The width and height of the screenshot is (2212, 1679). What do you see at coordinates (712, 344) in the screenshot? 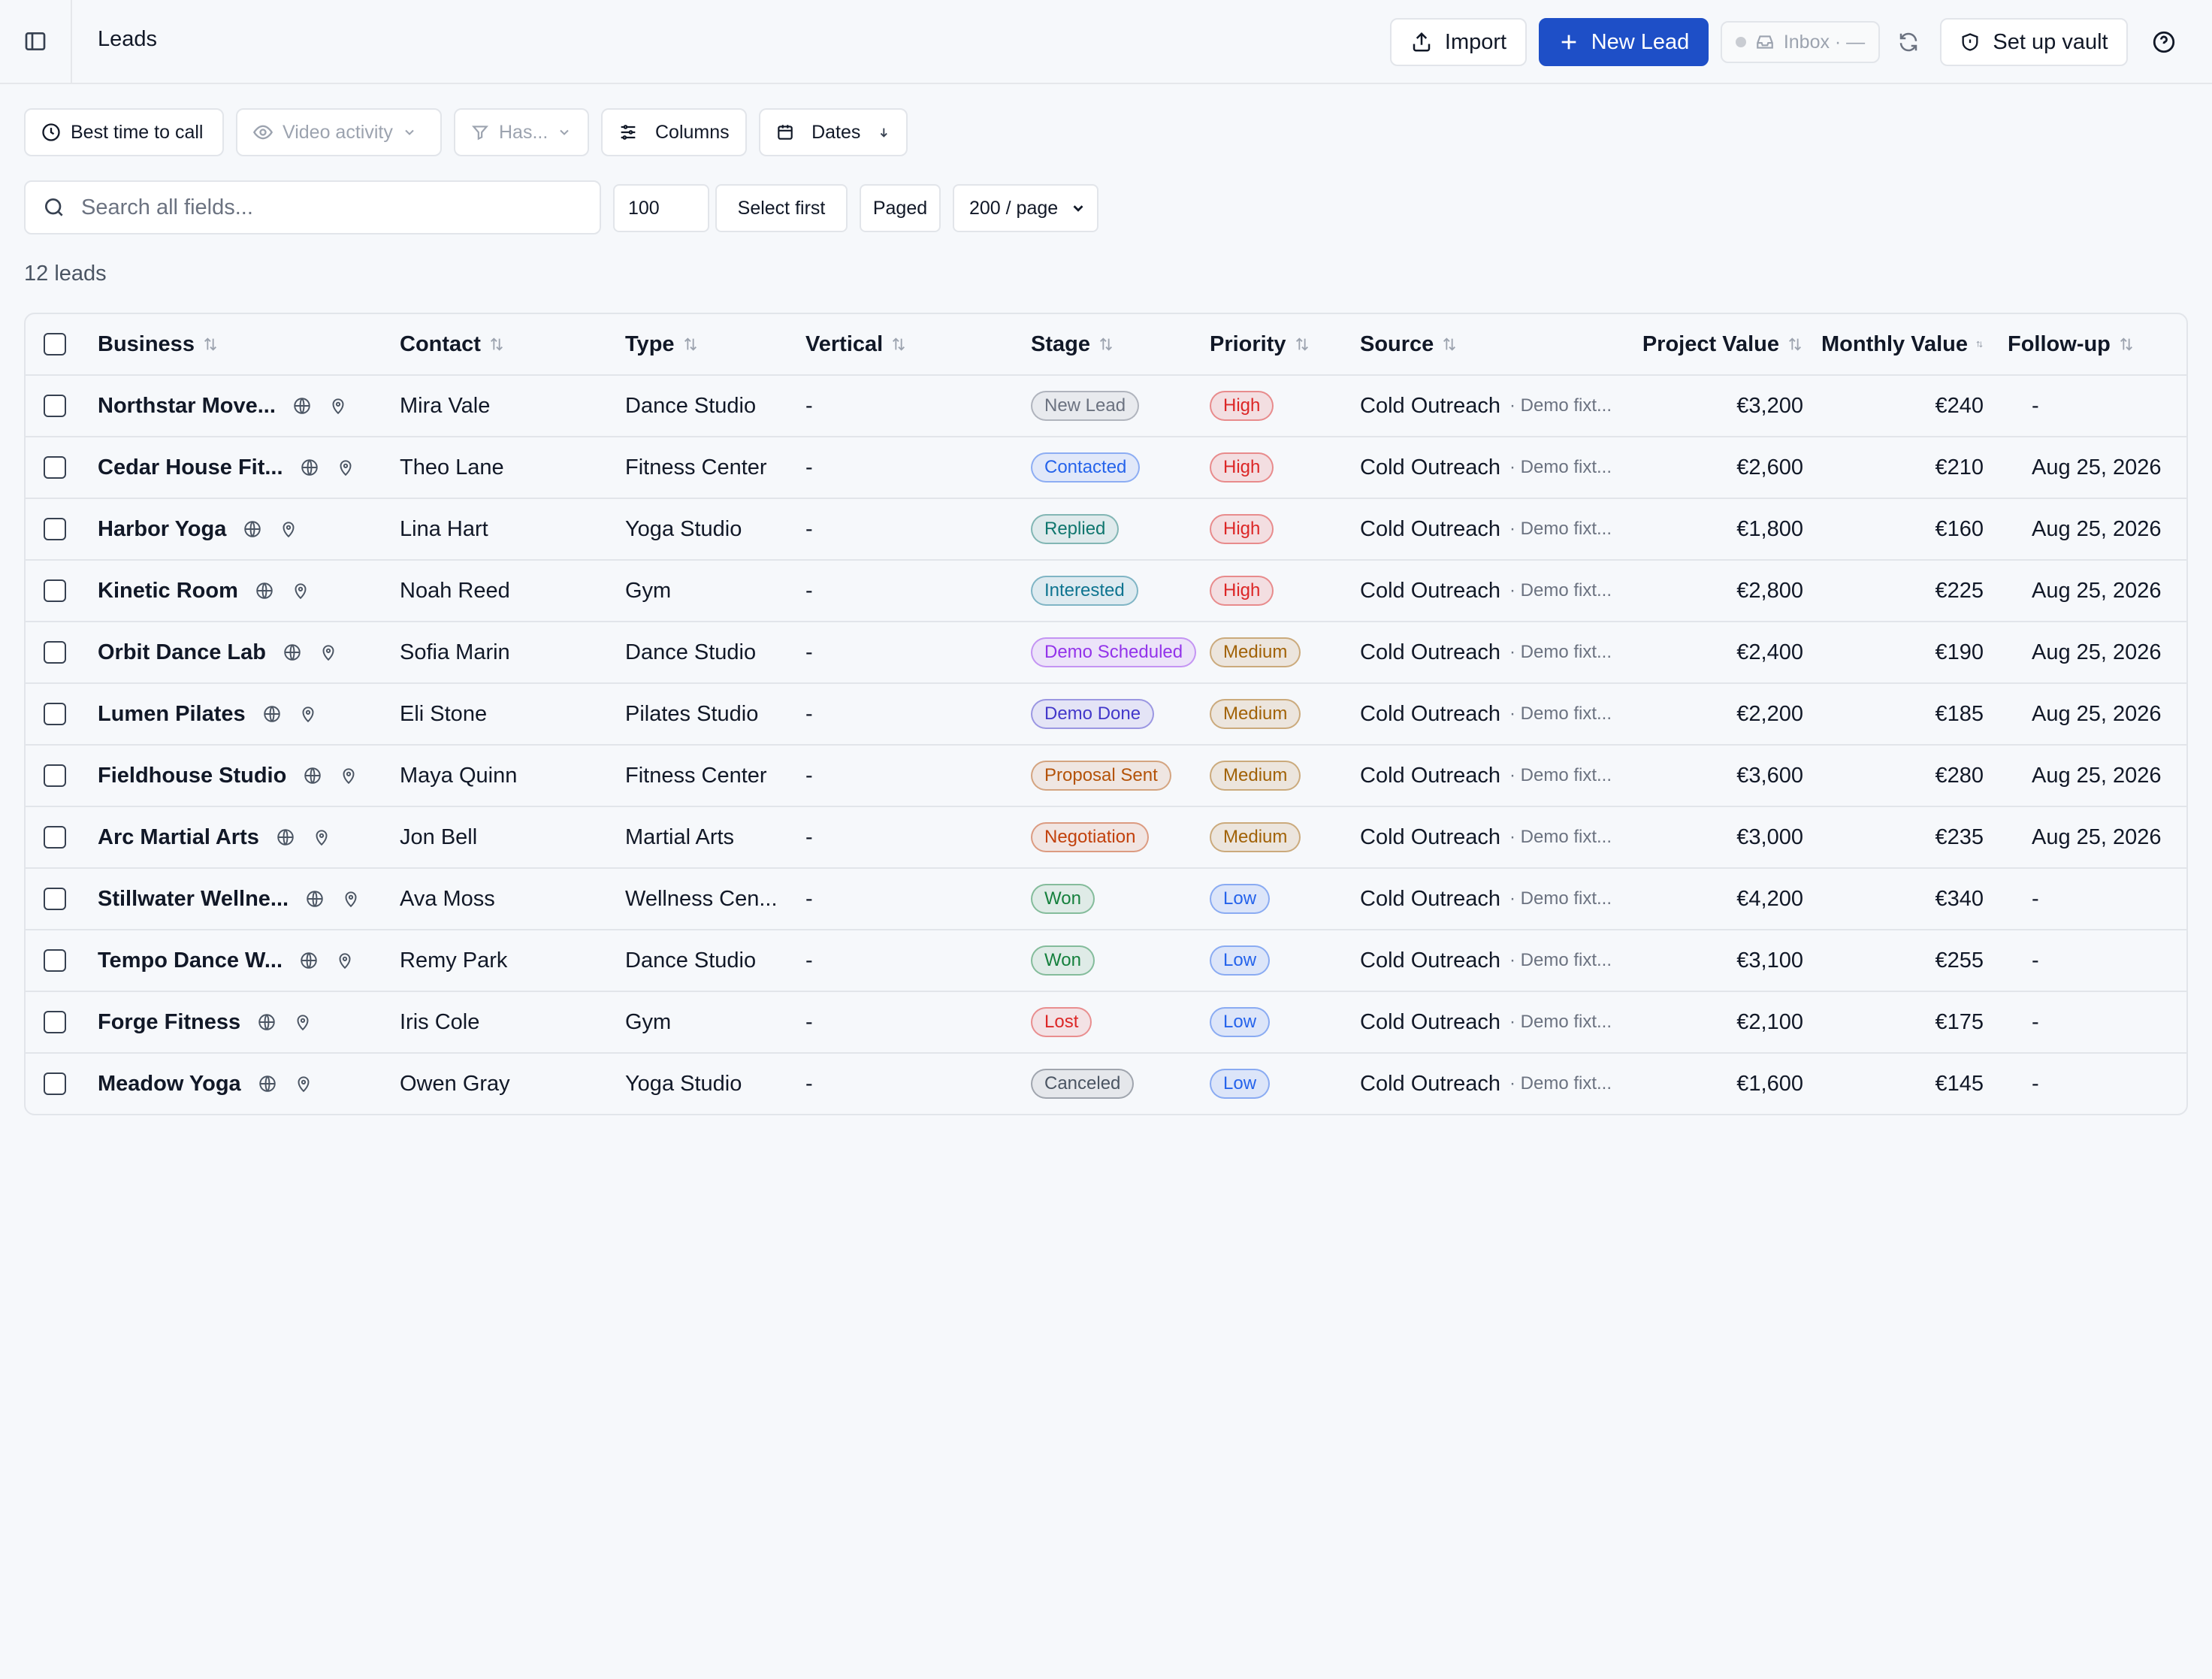
I see `column-header-type: Type` at bounding box center [712, 344].